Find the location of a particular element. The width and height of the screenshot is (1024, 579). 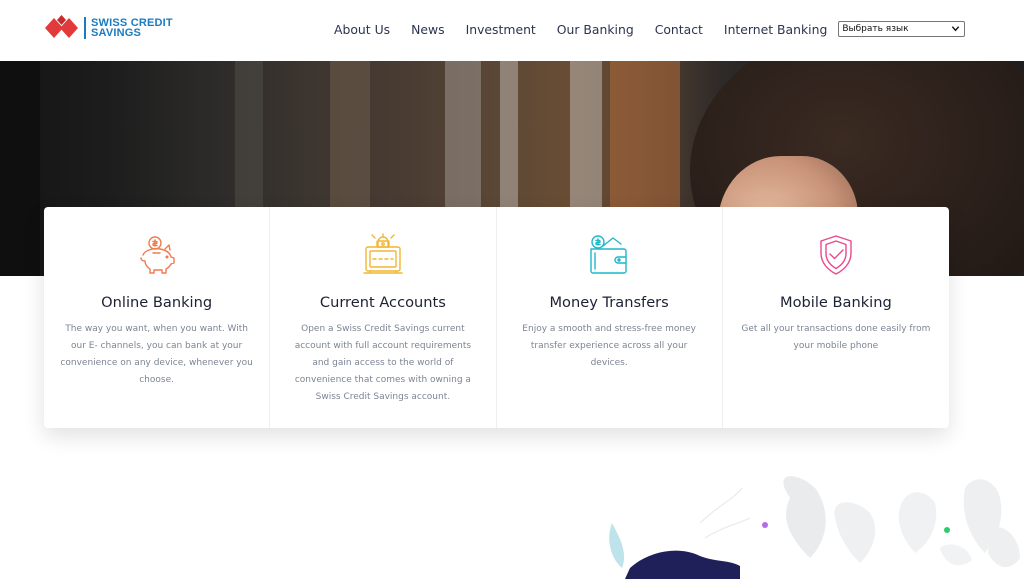

nav-our-banking: Our Banking is located at coordinates (595, 29).